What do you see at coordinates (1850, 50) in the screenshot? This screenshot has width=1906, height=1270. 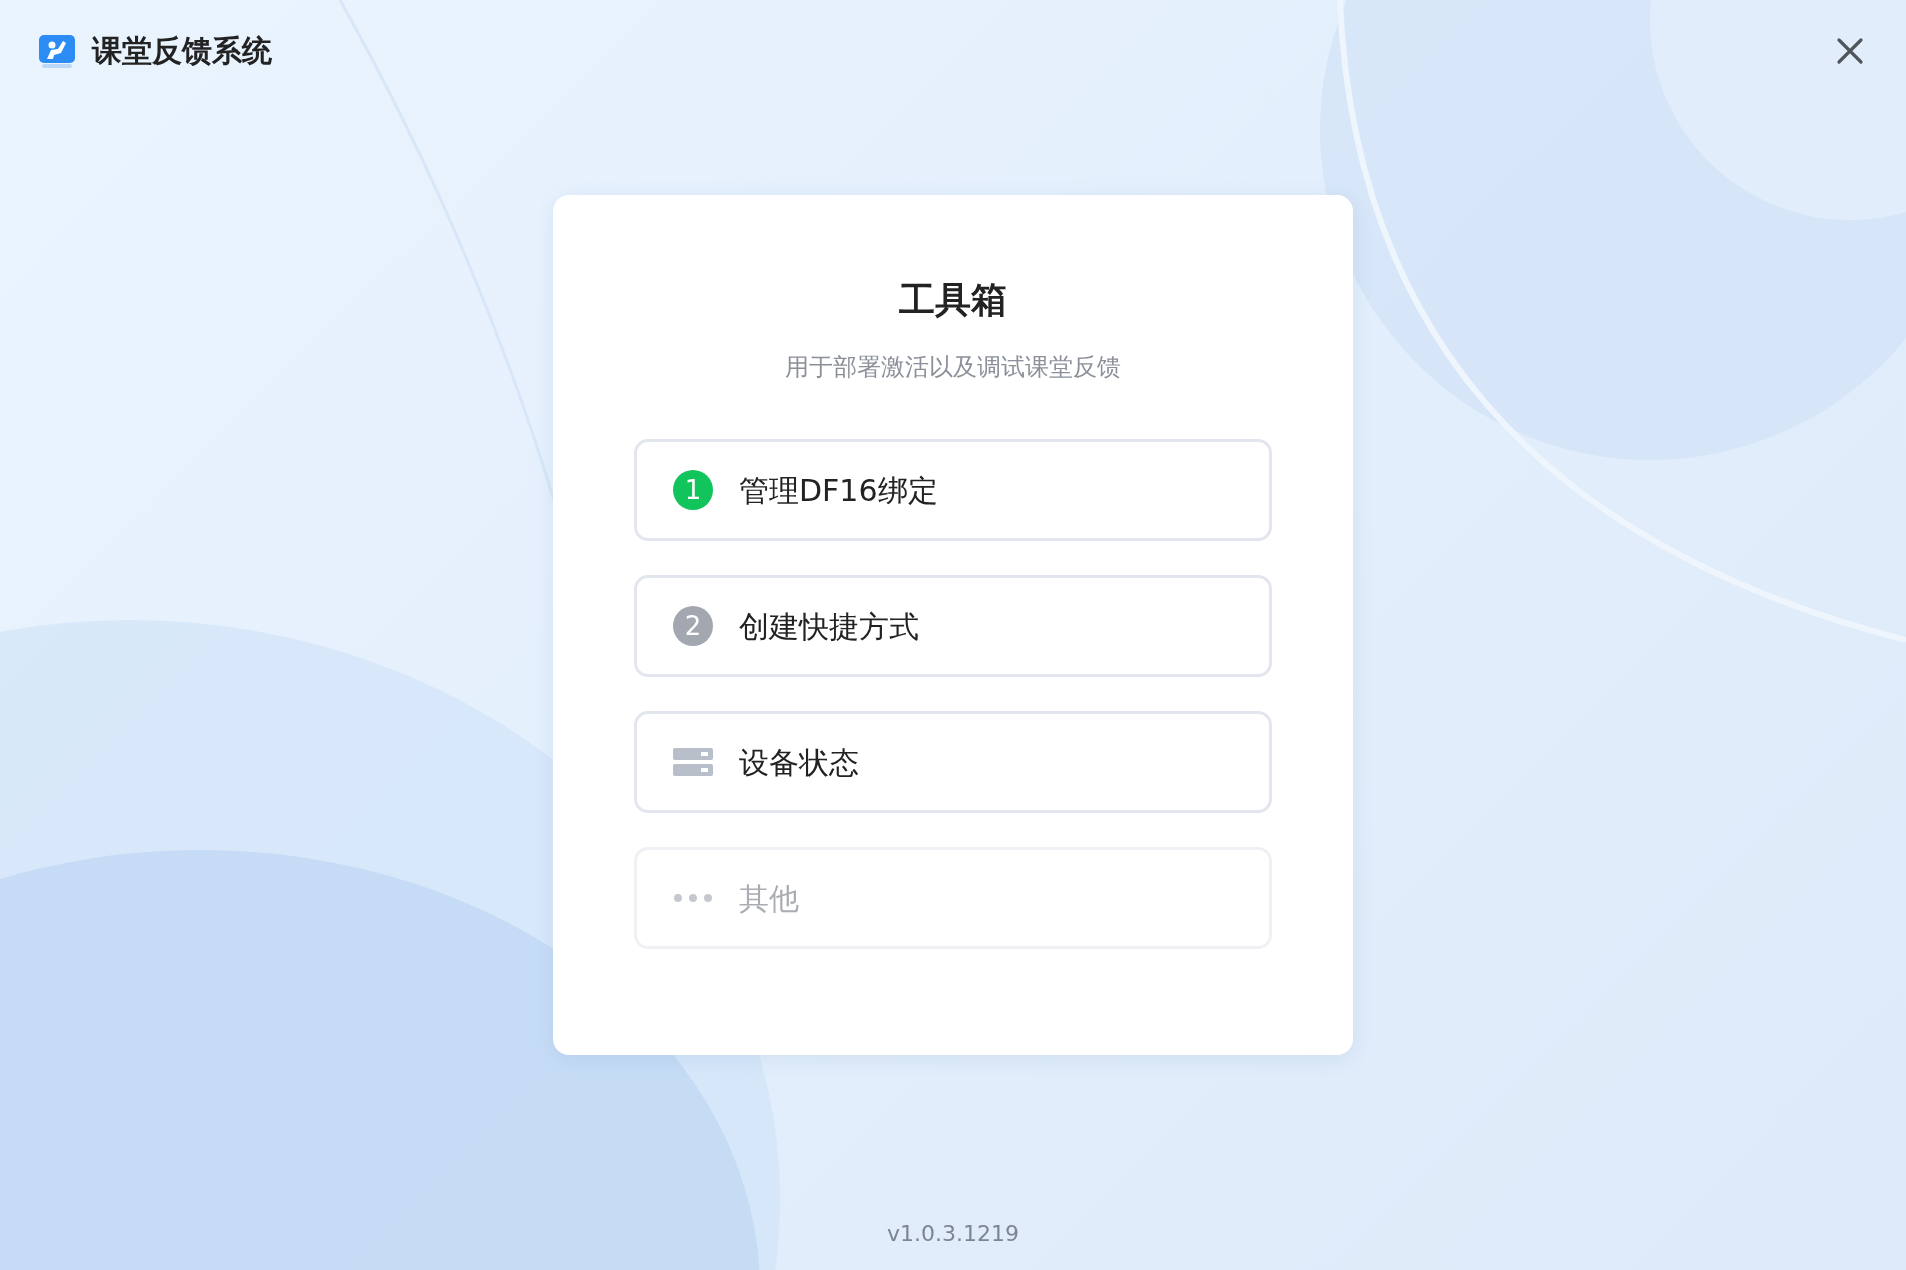 I see `close-icon` at bounding box center [1850, 50].